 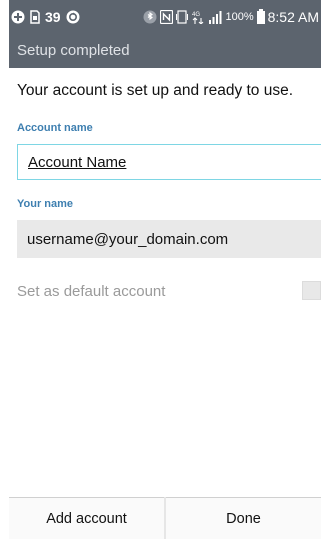 What do you see at coordinates (35, 16) in the screenshot?
I see `sim-icon` at bounding box center [35, 16].